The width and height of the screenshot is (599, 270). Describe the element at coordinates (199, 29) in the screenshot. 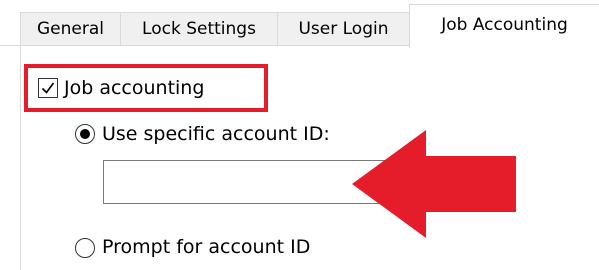

I see `tab-lock-settings: Lock Settings` at that location.